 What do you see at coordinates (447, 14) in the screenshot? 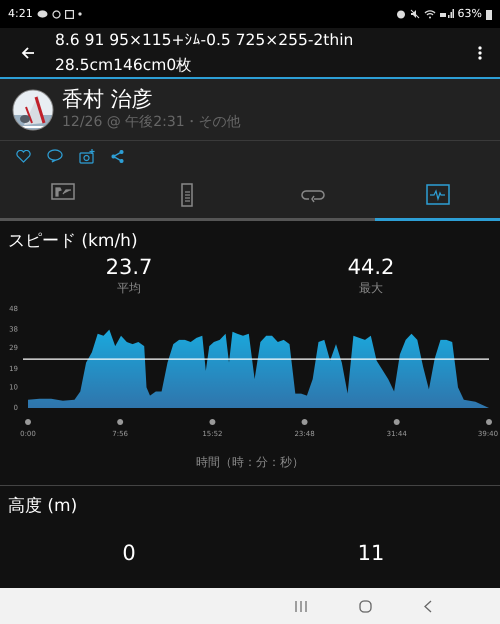
I see `signal-icon` at bounding box center [447, 14].